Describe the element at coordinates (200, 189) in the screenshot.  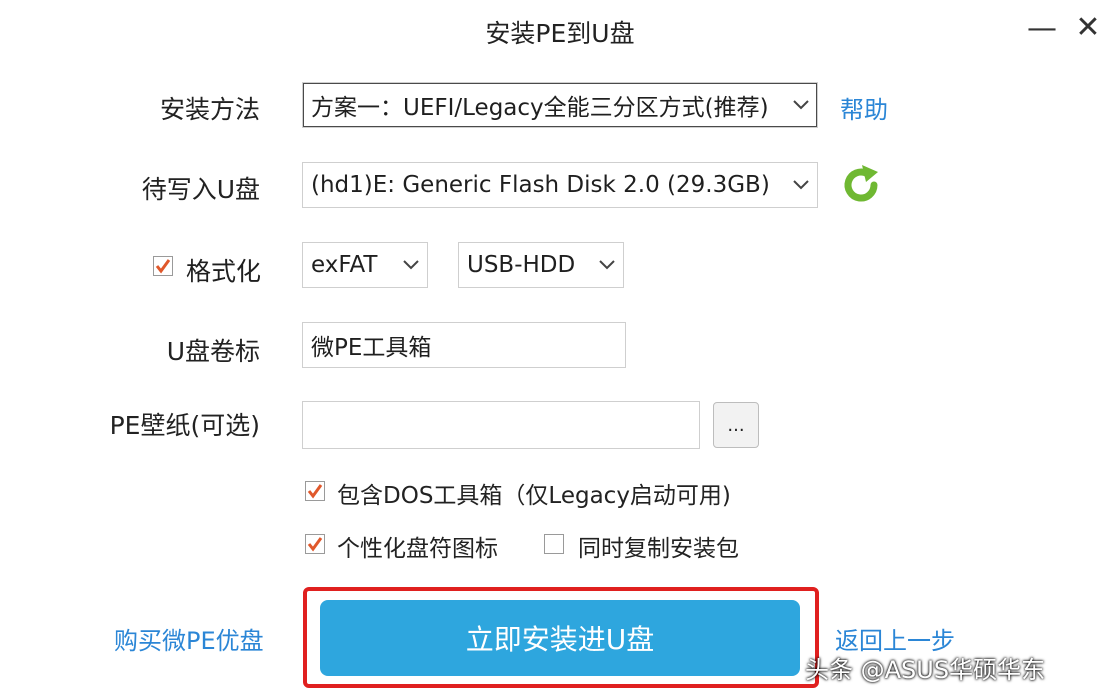
I see `target-disk-label: 待写入U盘` at that location.